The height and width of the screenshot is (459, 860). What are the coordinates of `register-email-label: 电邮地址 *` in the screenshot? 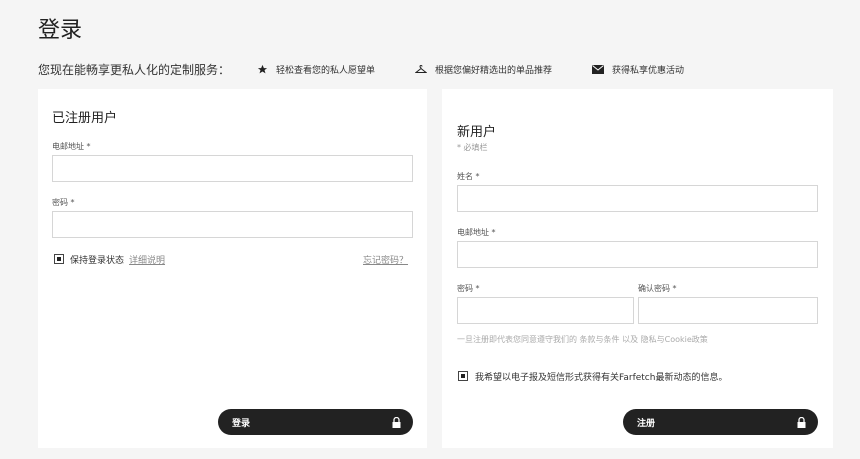 It's located at (476, 232).